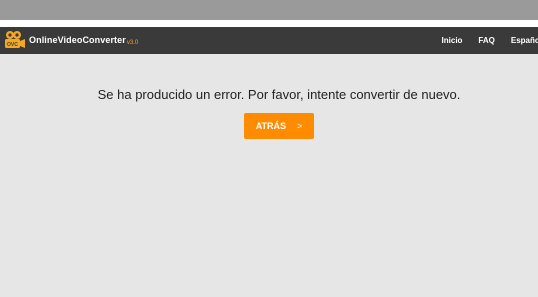 This screenshot has width=538, height=297. What do you see at coordinates (486, 40) in the screenshot?
I see `nav-link-faq: FAQ` at bounding box center [486, 40].